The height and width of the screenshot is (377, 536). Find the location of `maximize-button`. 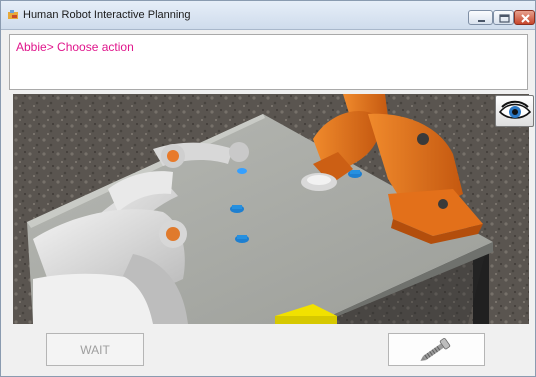

maximize-button is located at coordinates (503, 17).